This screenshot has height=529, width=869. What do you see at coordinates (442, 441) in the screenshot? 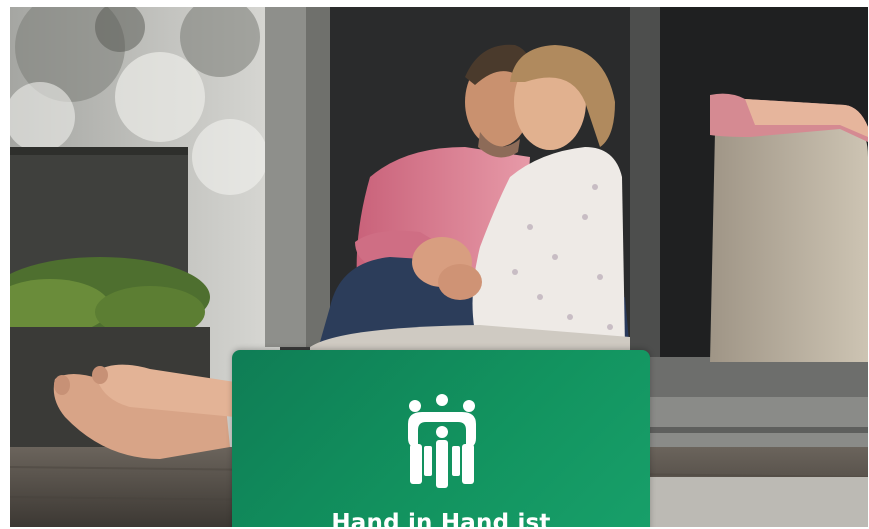
I see `people-circle-logo` at bounding box center [442, 441].